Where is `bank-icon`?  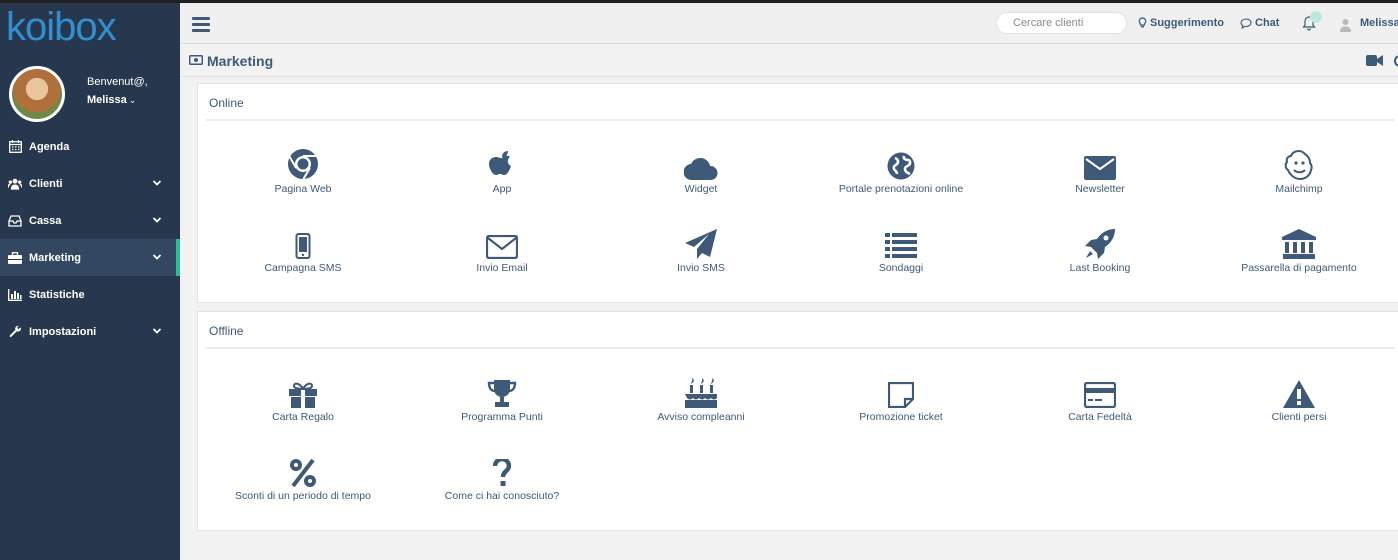 bank-icon is located at coordinates (1298, 243).